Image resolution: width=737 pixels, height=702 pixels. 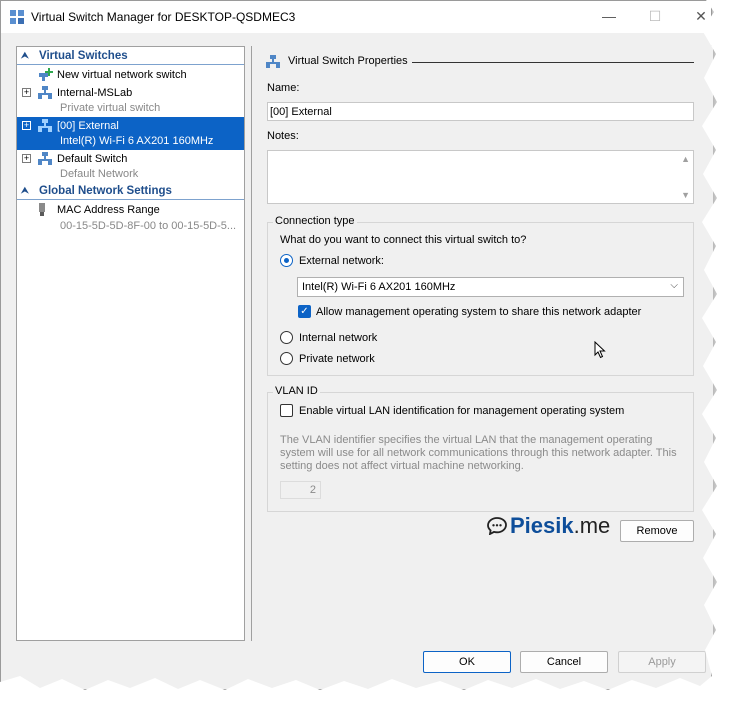 What do you see at coordinates (304, 311) in the screenshot?
I see `allow-management-checkbox: ✓` at bounding box center [304, 311].